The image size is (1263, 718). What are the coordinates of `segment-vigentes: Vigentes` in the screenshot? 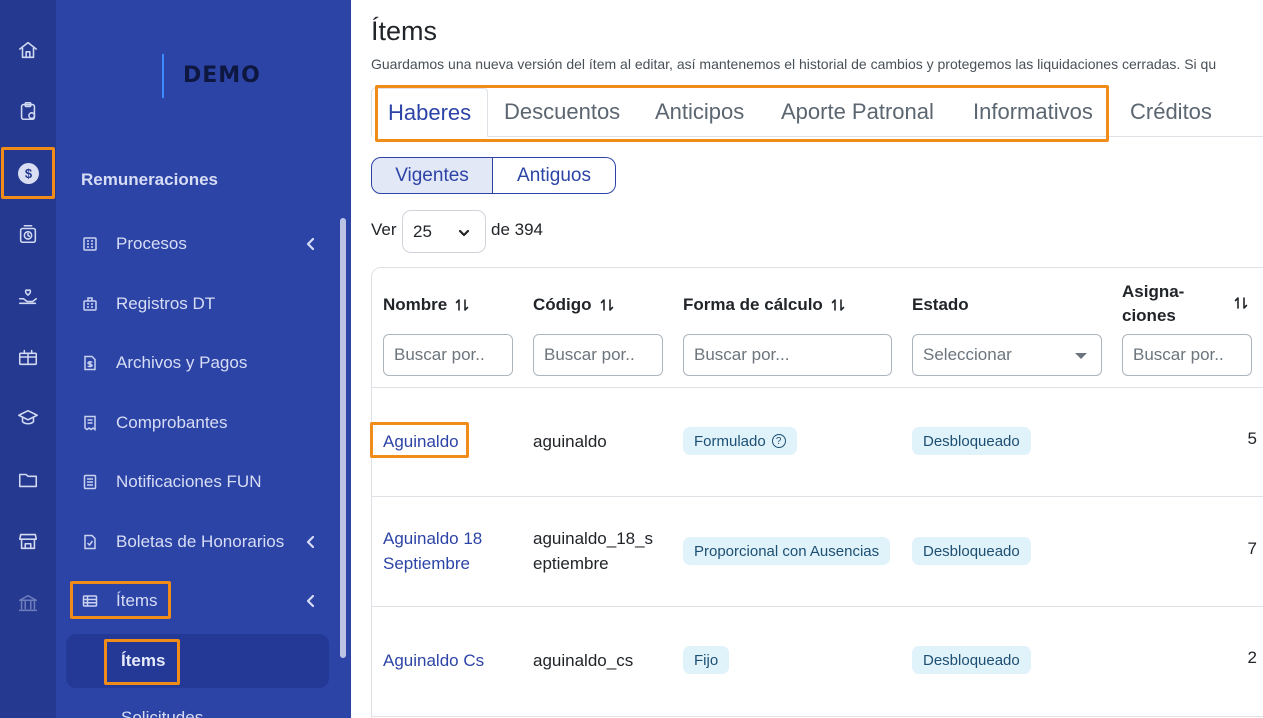 It's located at (432, 175).